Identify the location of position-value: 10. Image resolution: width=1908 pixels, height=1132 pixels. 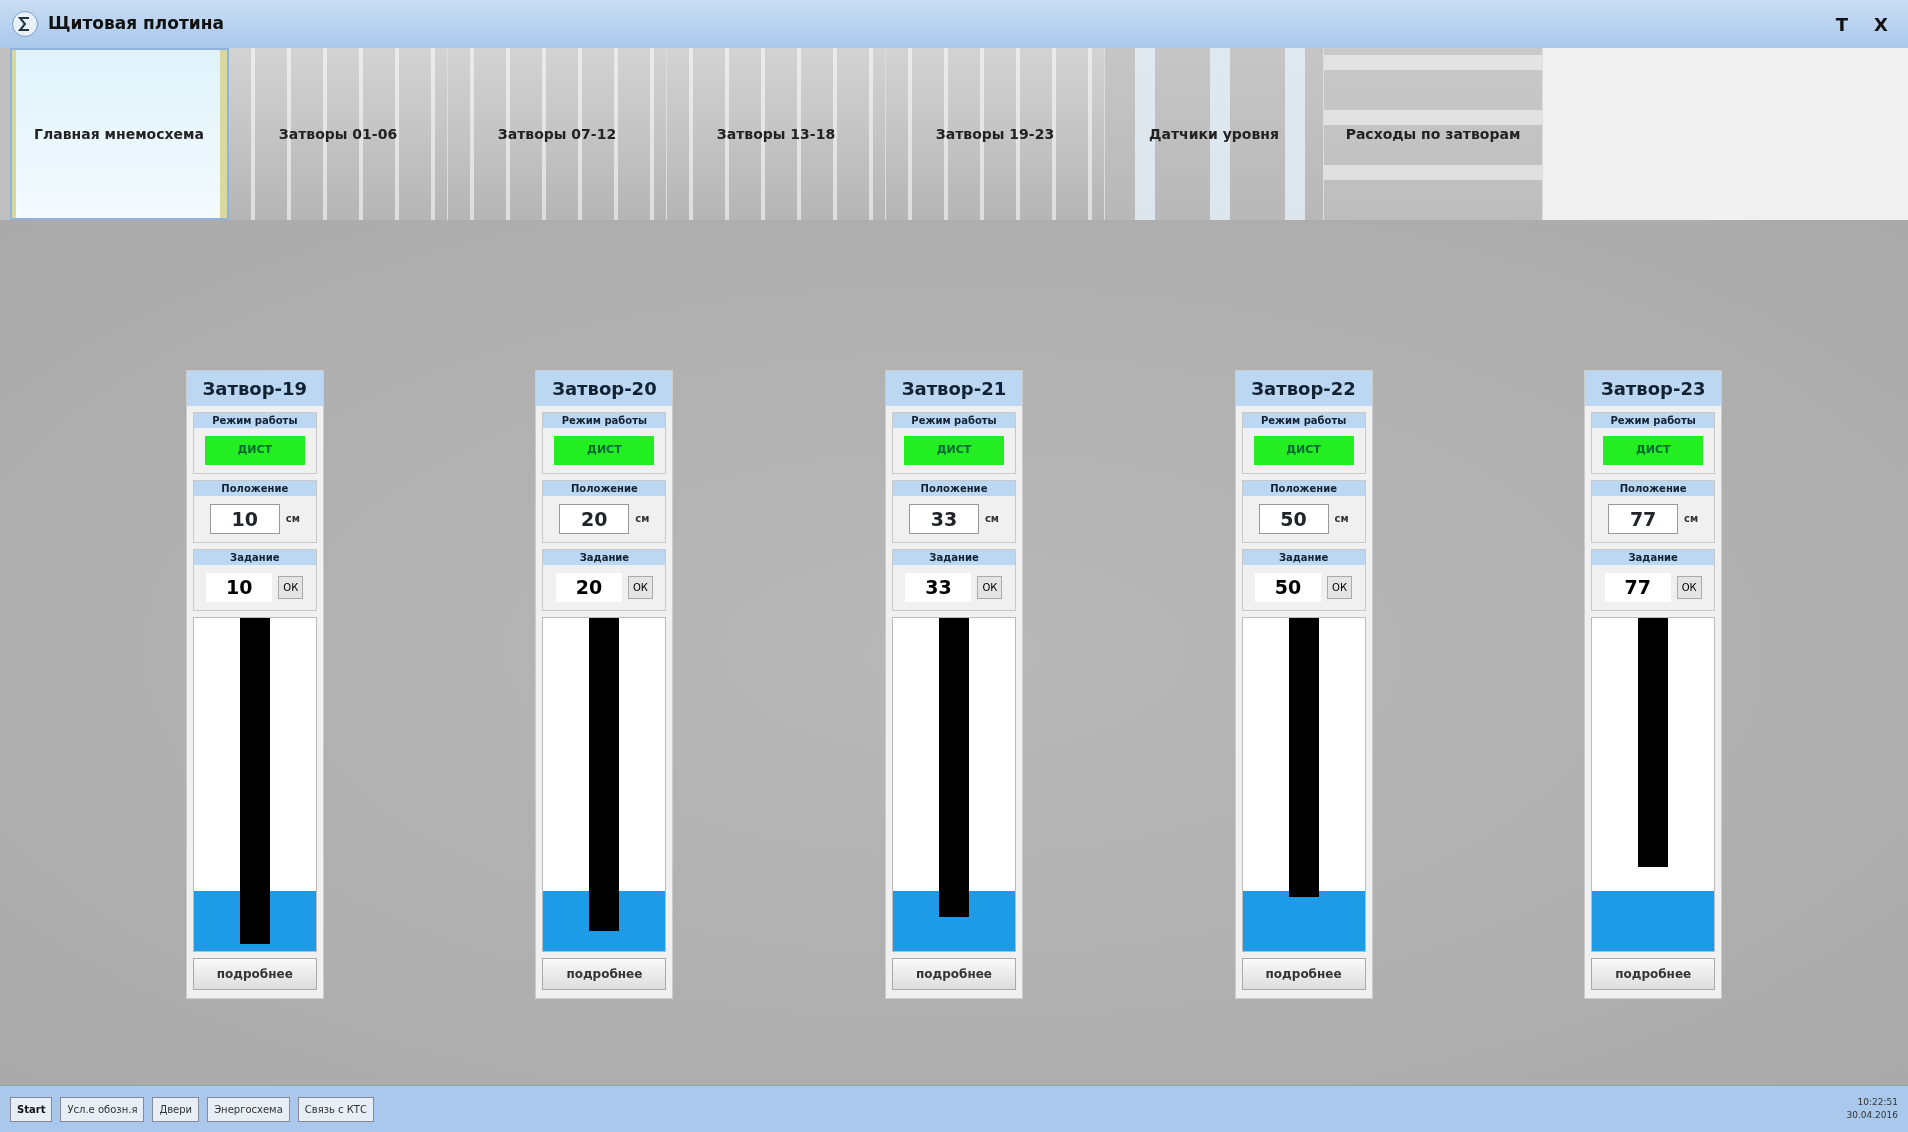
(244, 518).